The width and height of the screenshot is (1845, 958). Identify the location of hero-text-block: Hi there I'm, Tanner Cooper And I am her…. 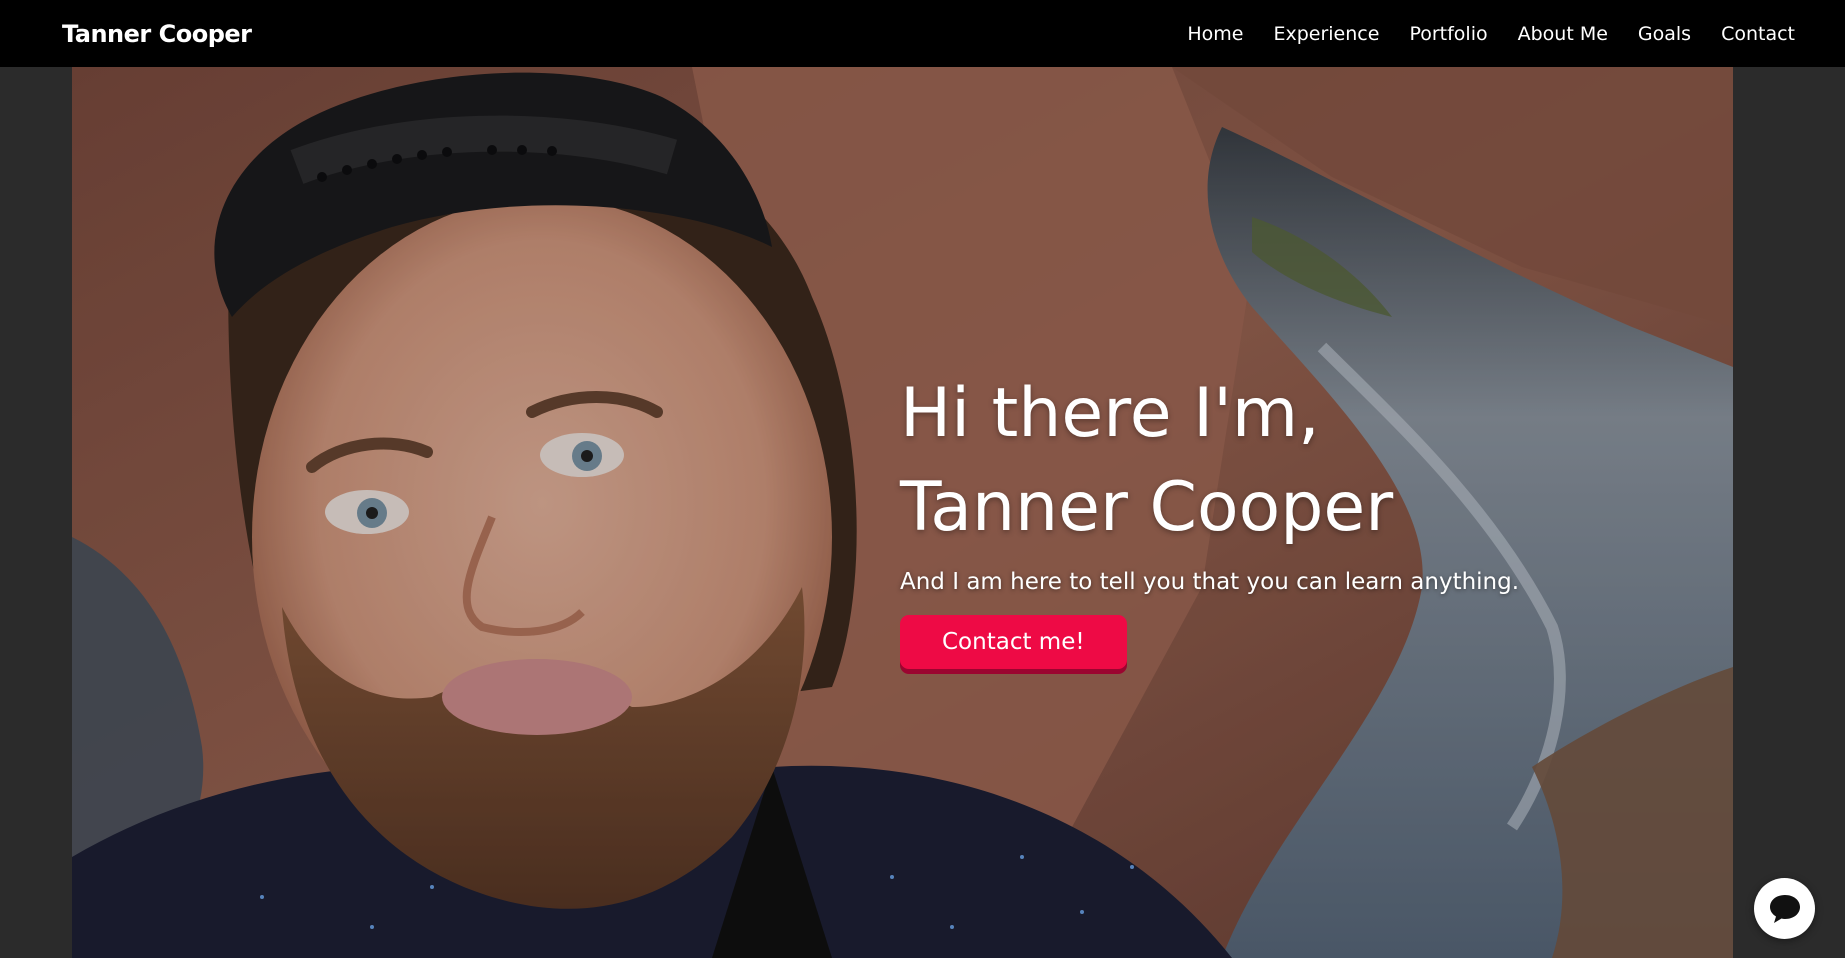
(1280, 518).